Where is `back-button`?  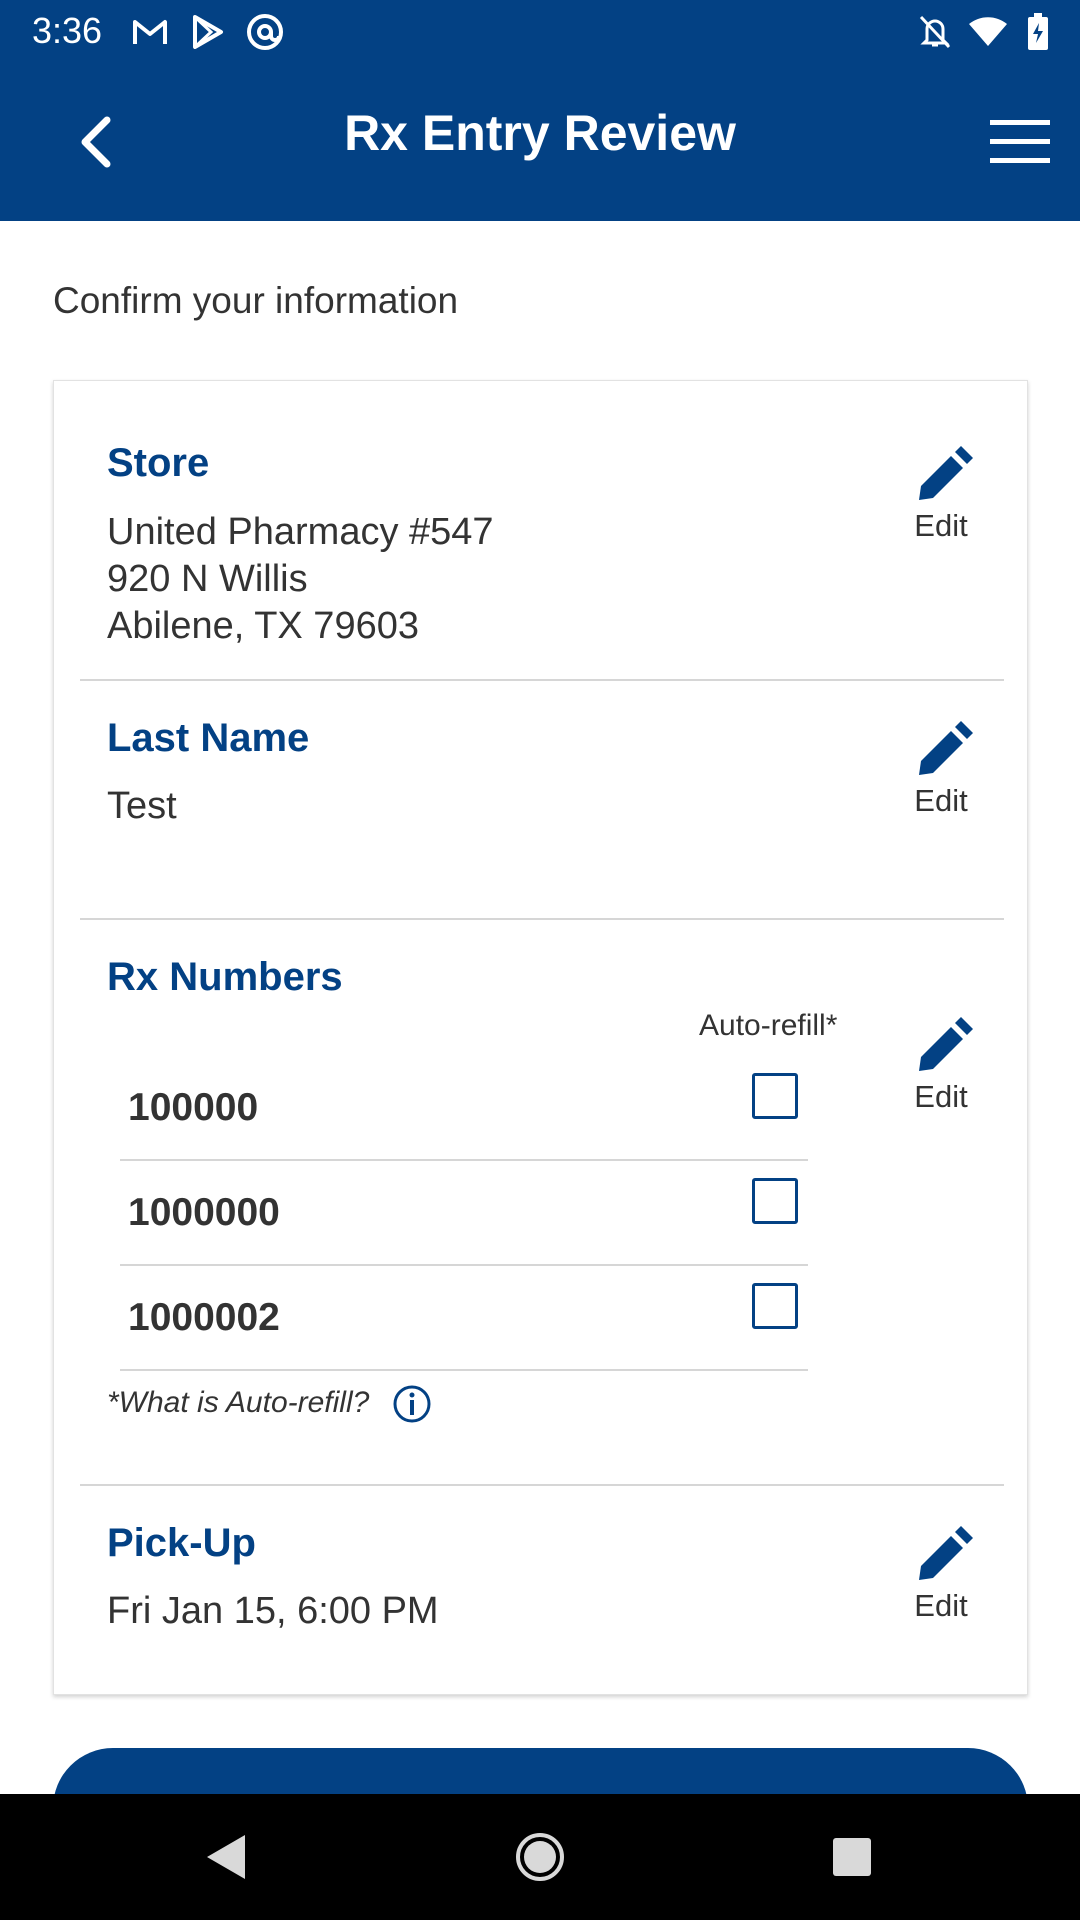 back-button is located at coordinates (95, 142).